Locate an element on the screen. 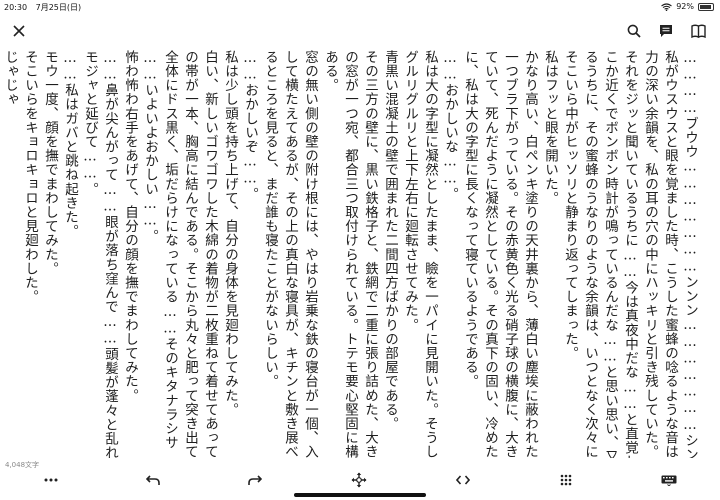 The width and height of the screenshot is (720, 500). keyboard-button is located at coordinates (669, 480).